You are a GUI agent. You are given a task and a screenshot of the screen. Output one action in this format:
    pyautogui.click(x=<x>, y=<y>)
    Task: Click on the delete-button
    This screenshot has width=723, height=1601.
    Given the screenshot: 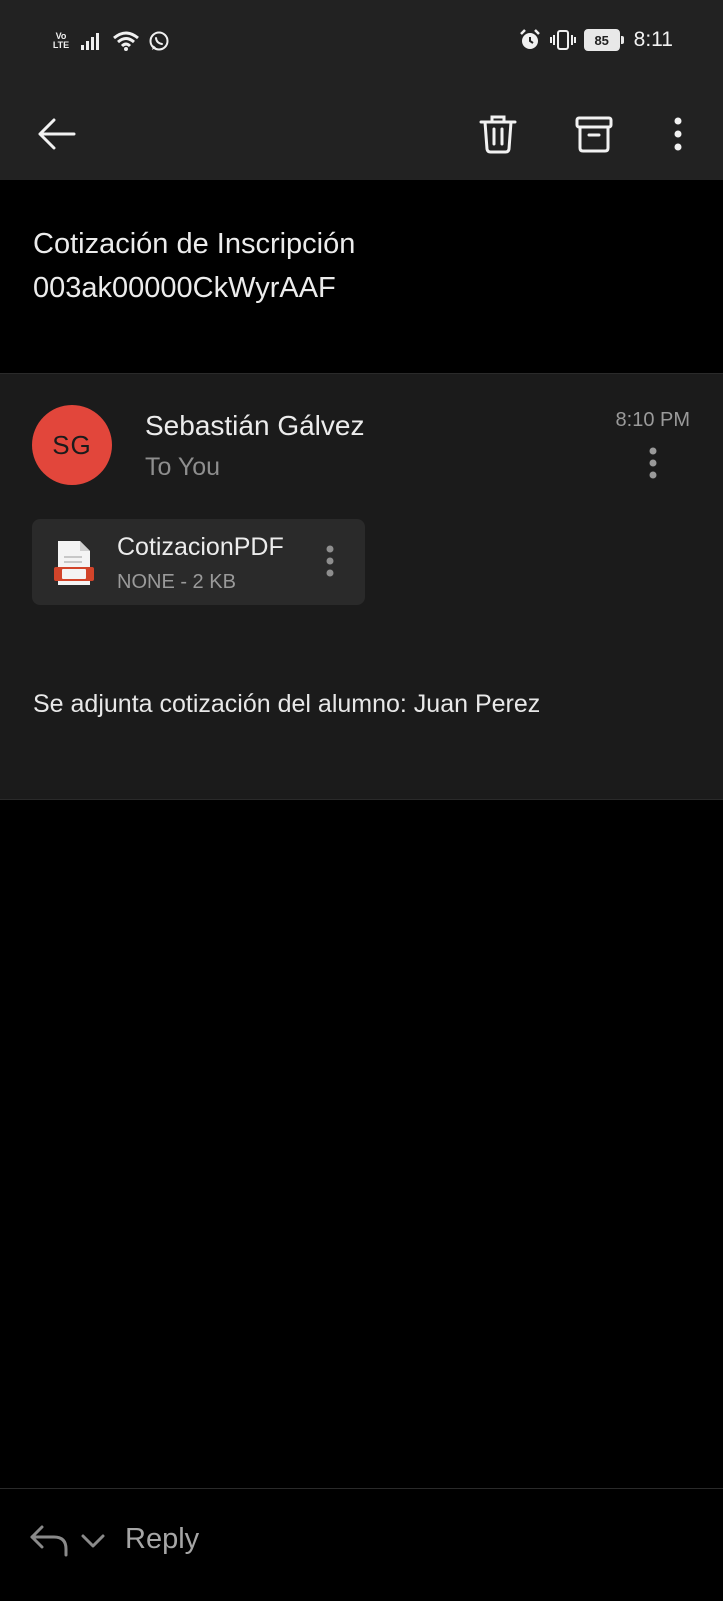 What is the action you would take?
    pyautogui.click(x=498, y=134)
    